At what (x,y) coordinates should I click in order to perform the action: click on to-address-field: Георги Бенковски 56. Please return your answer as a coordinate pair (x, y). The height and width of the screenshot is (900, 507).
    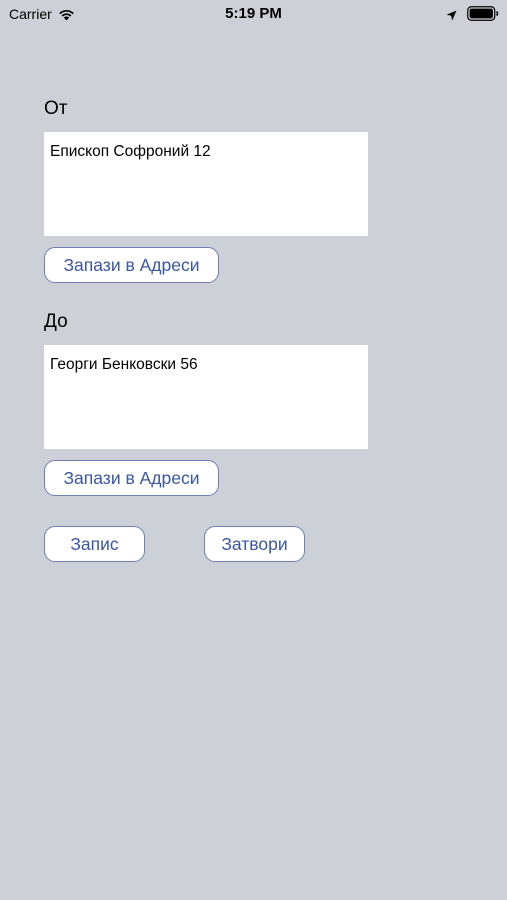
    Looking at the image, I should click on (206, 397).